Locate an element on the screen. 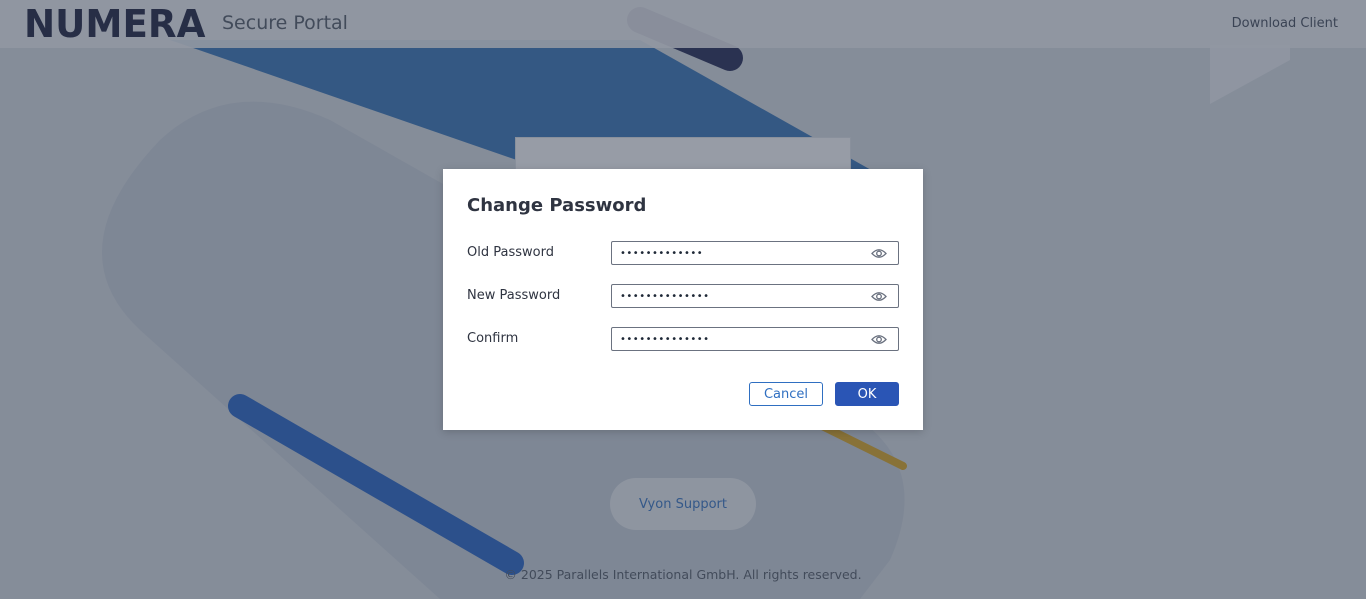 Image resolution: width=1366 pixels, height=599 pixels. new-password-field-box is located at coordinates (755, 296).